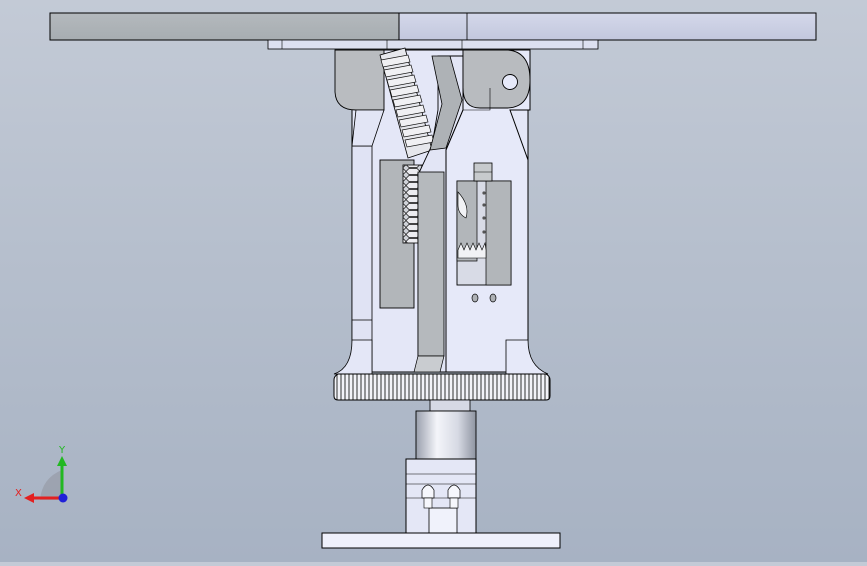  Describe the element at coordinates (18, 493) in the screenshot. I see `x-axis-label: X` at that location.